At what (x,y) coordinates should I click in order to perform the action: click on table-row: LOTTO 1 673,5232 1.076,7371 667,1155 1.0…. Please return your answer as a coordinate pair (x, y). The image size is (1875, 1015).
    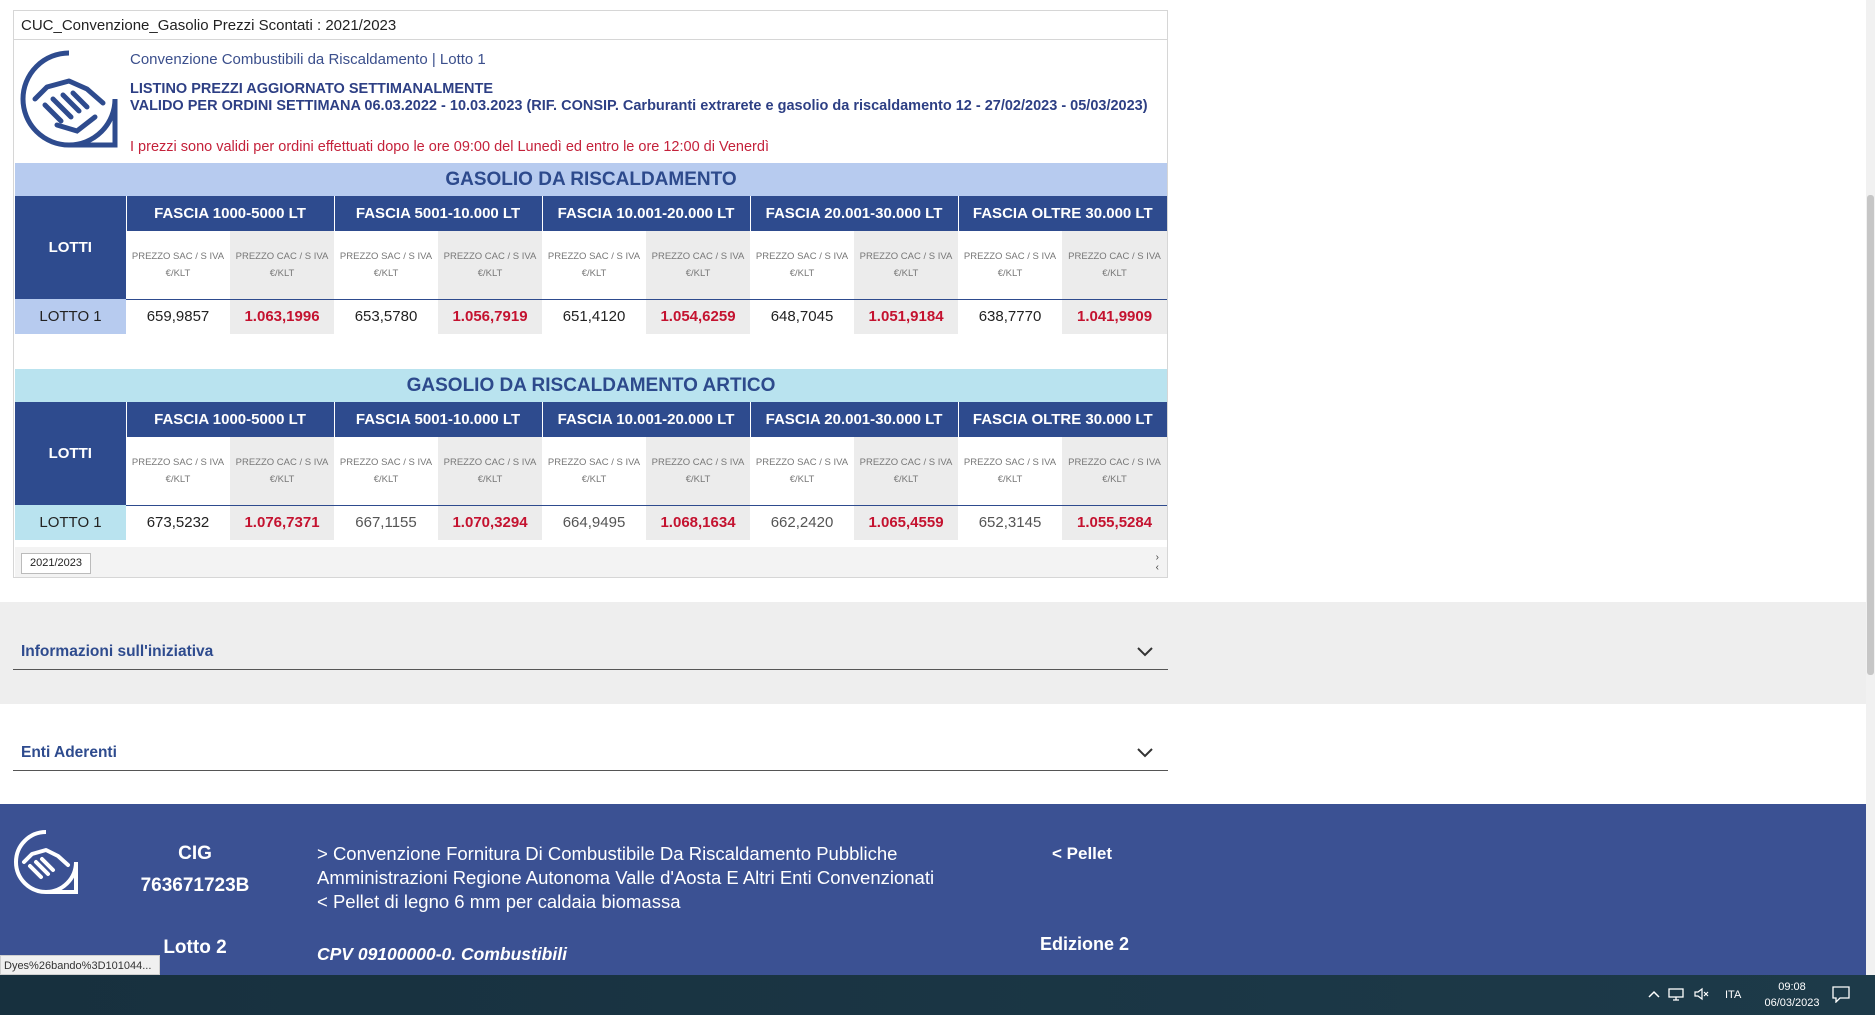
    Looking at the image, I should click on (591, 522).